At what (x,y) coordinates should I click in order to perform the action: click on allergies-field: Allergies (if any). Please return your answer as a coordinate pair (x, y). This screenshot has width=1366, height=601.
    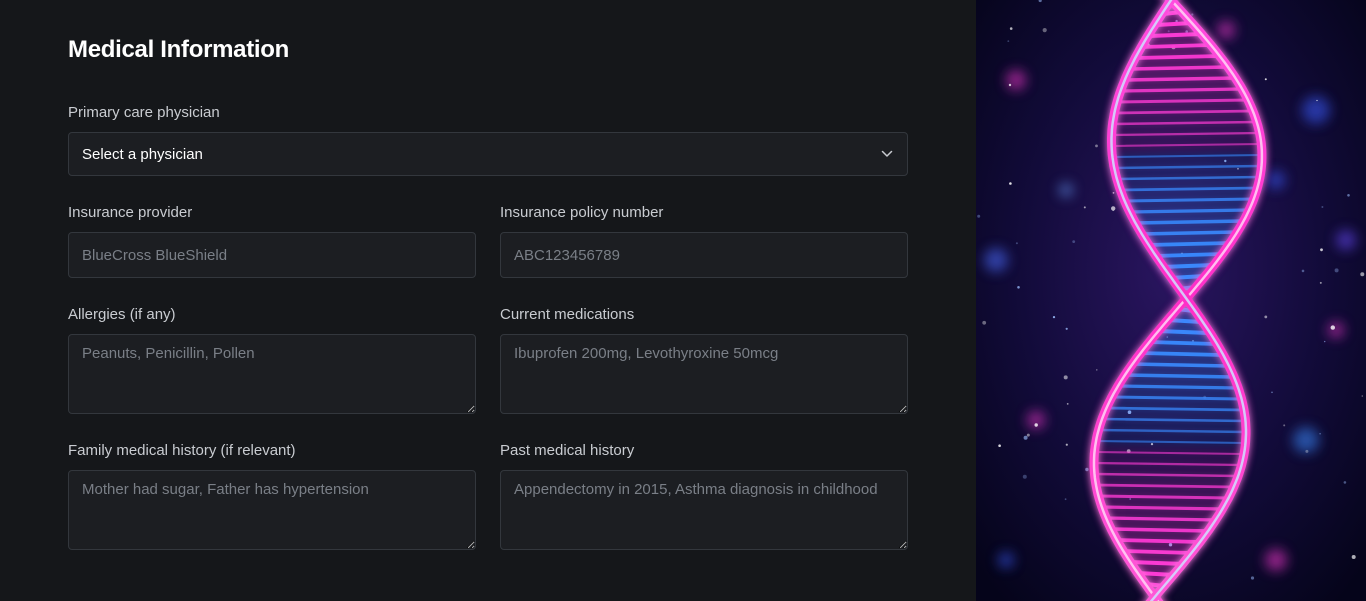
    Looking at the image, I should click on (272, 360).